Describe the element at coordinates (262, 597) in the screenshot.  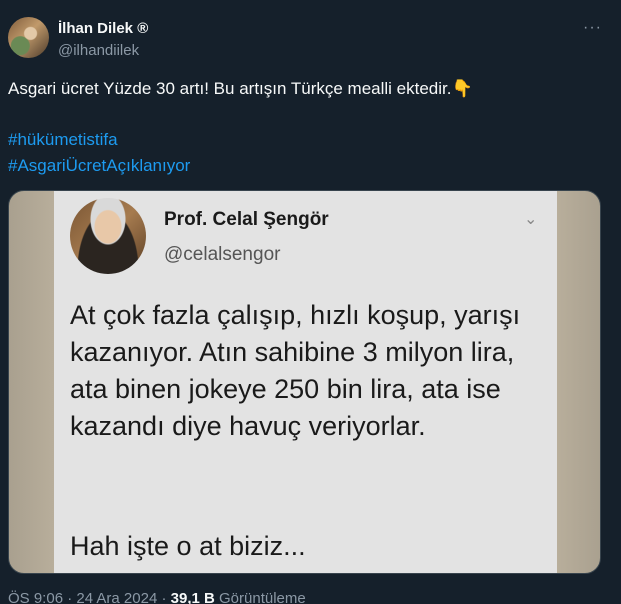
I see `views-label: Görüntüleme` at that location.